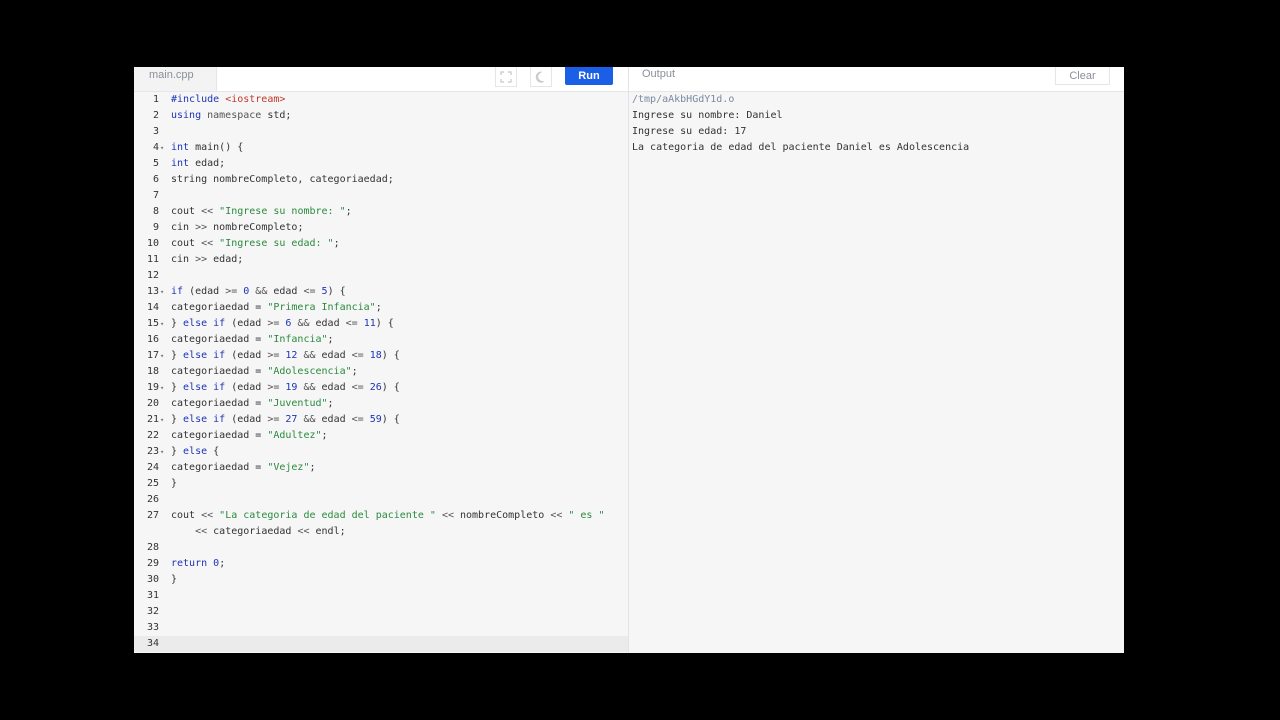  What do you see at coordinates (309, 371) in the screenshot?
I see `code-token: "Adolescencia"` at bounding box center [309, 371].